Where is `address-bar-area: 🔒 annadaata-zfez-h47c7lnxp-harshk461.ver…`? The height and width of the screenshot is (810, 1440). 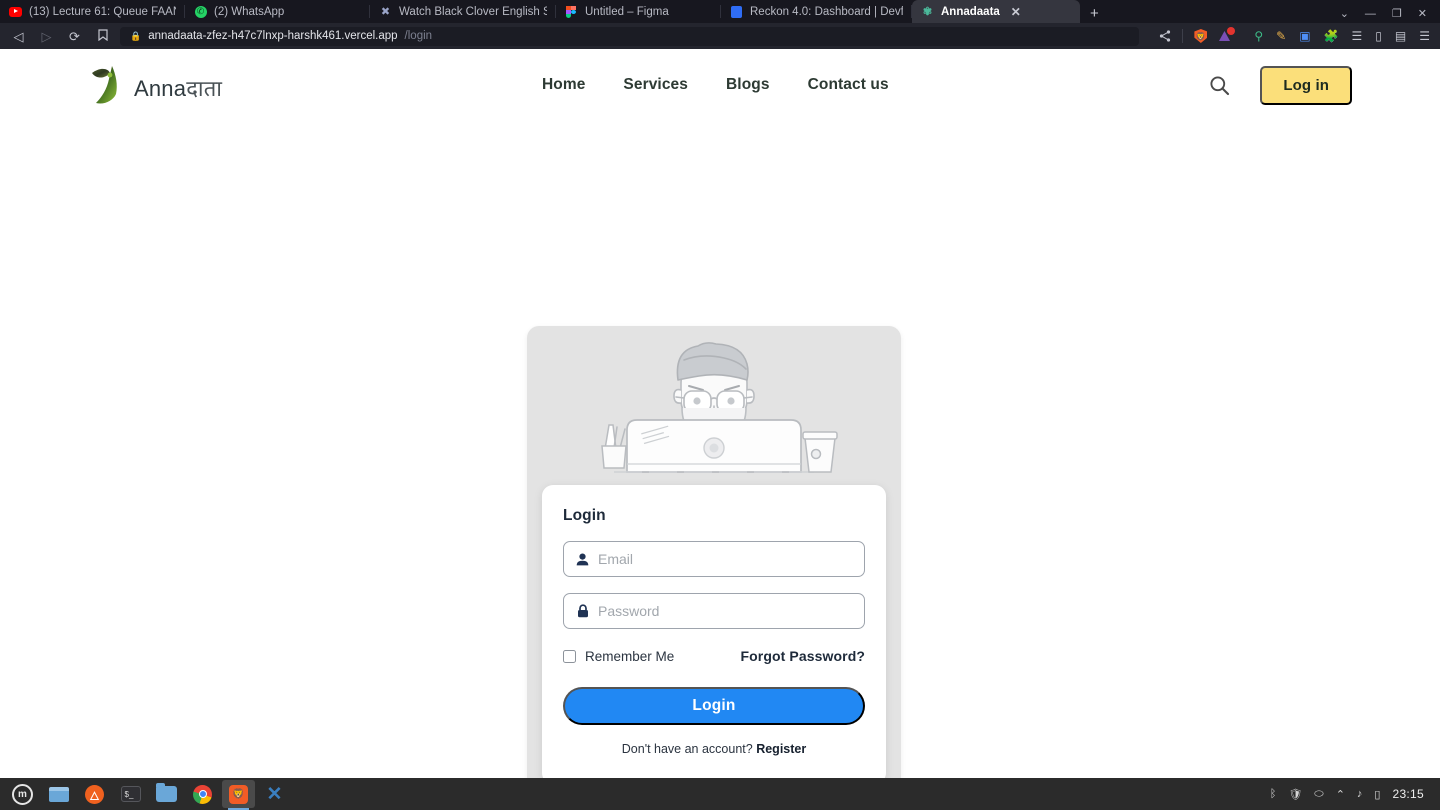
address-bar-area: 🔒 annadaata-zfez-h47c7lnxp-harshk461.ver… is located at coordinates (667, 36).